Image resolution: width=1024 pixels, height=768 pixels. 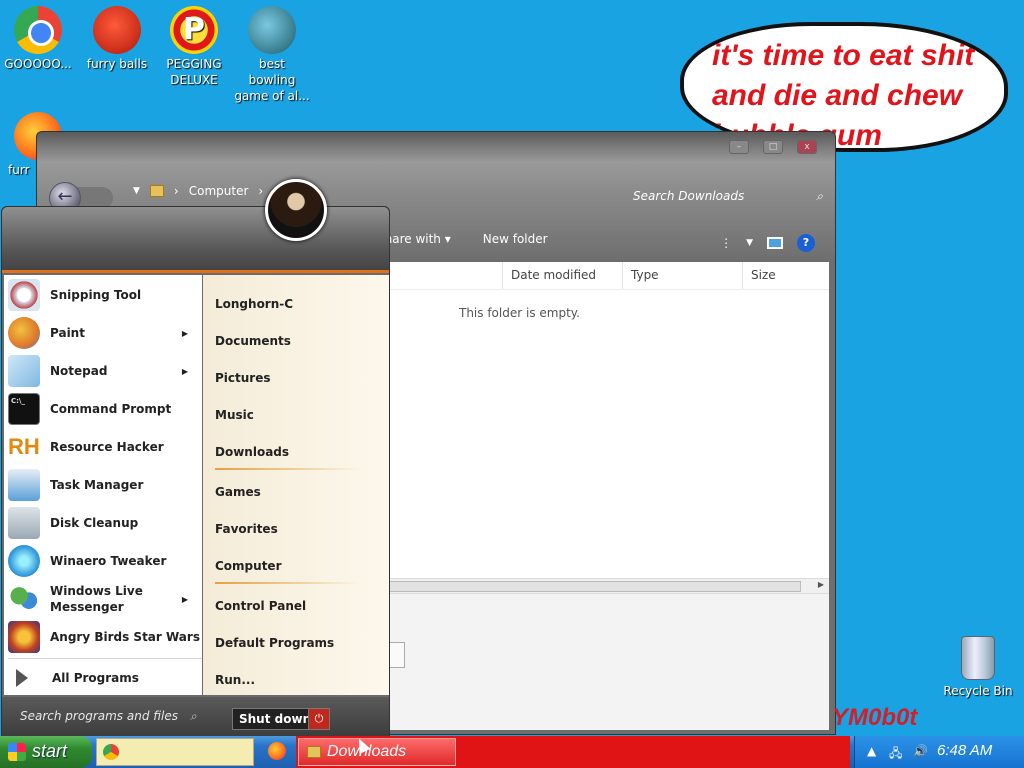 I want to click on close-button: x, so click(x=807, y=147).